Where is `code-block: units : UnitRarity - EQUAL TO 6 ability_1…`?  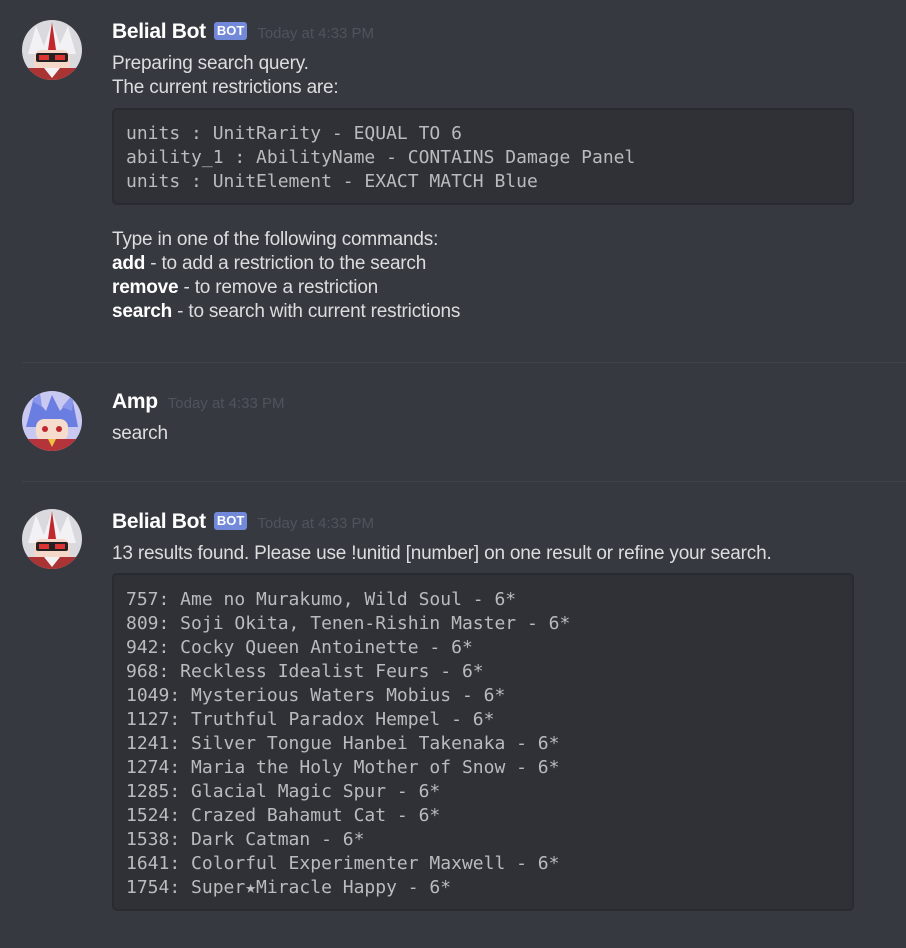
code-block: units : UnitRarity - EQUAL TO 6 ability_1… is located at coordinates (483, 156).